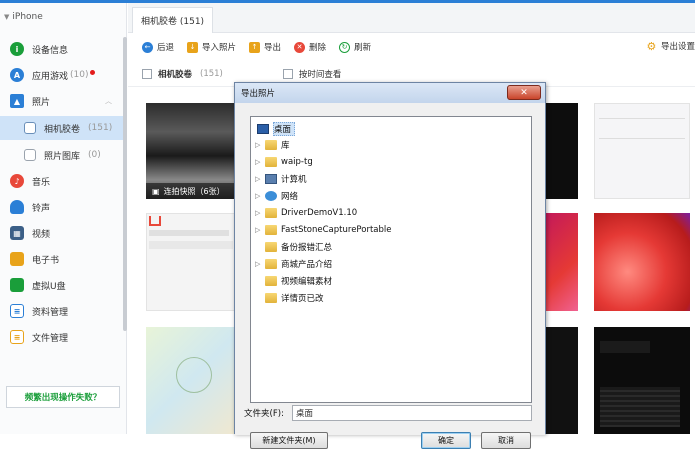 The width and height of the screenshot is (695, 449). I want to click on device-header: ▼ iPhone, so click(63, 17).